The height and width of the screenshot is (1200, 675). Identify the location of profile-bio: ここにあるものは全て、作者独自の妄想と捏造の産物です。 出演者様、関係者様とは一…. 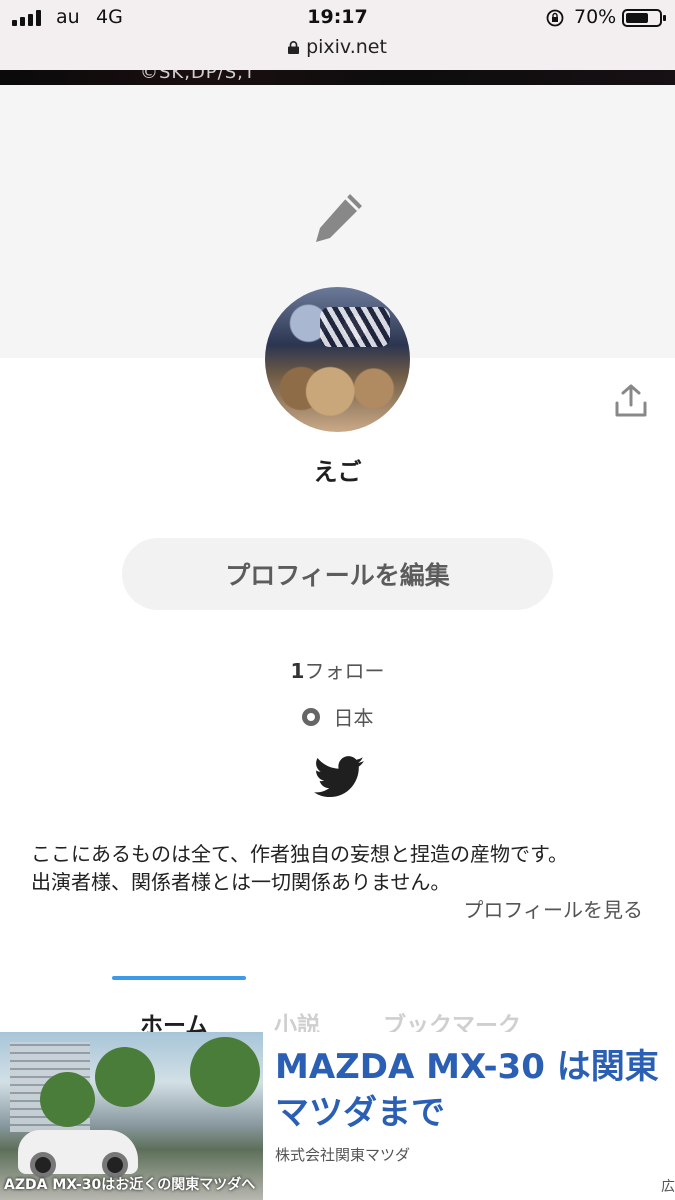
(341, 868).